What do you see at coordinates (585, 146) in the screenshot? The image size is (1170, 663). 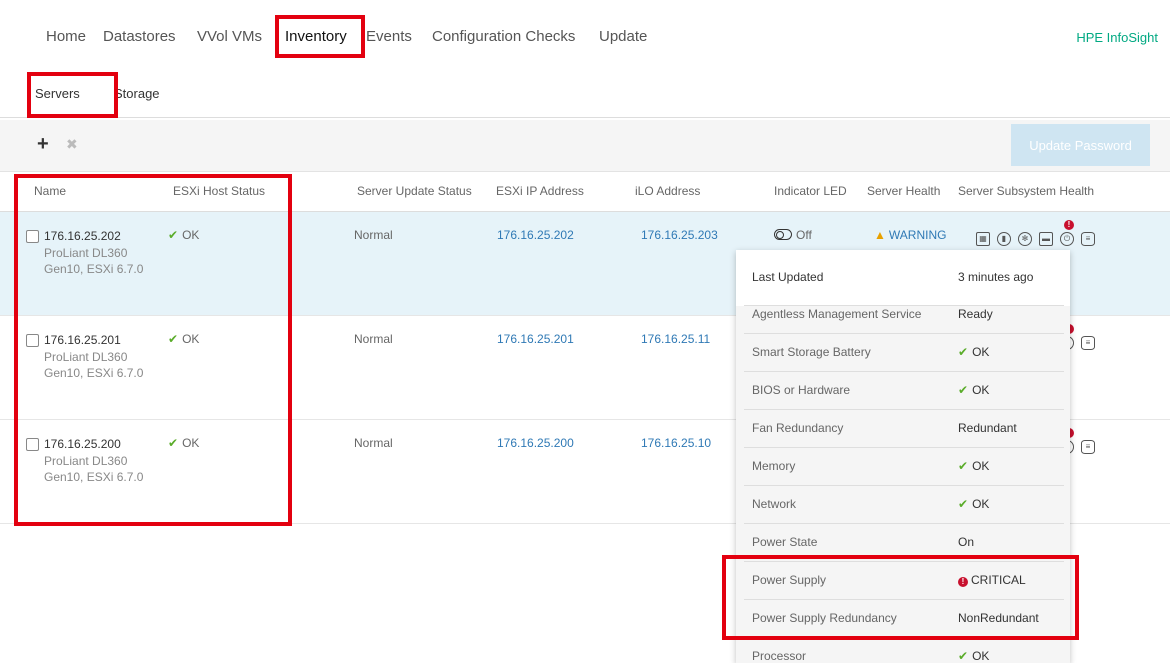 I see `toolbar: + ✖ Update Password` at bounding box center [585, 146].